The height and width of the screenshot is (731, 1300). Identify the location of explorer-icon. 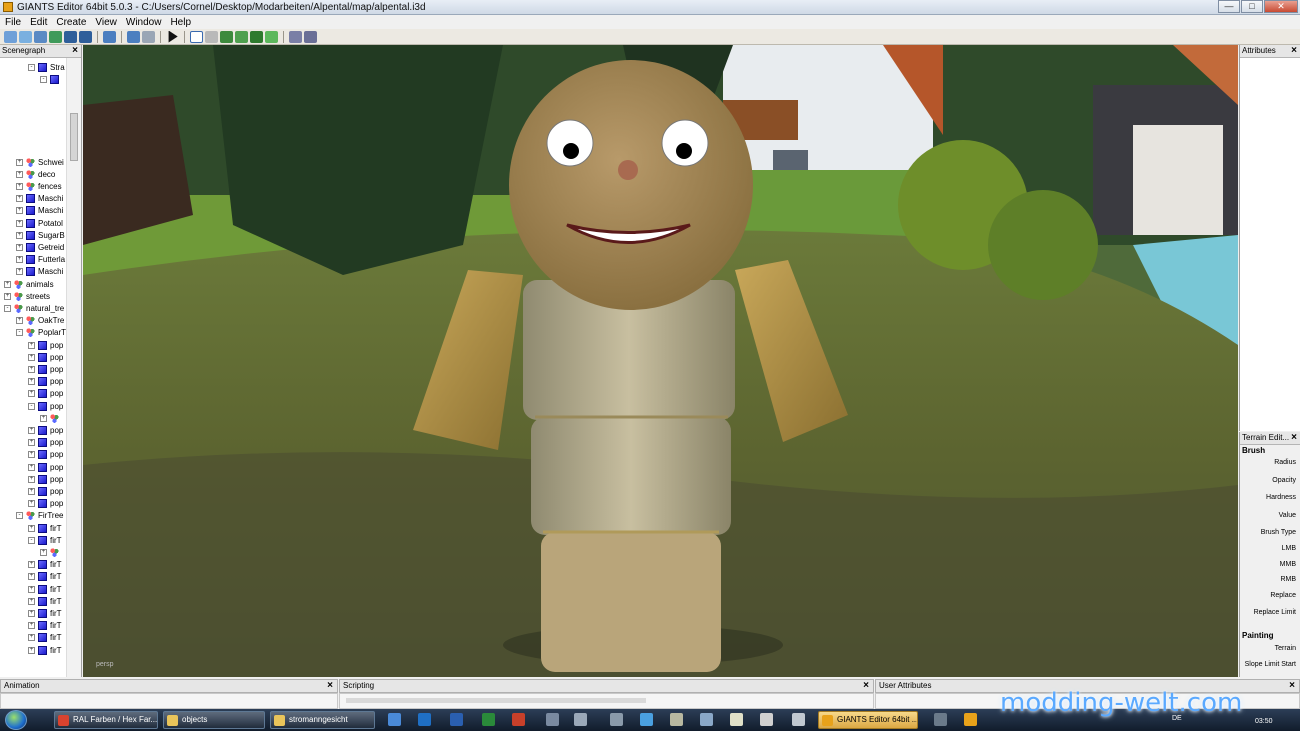
(394, 719).